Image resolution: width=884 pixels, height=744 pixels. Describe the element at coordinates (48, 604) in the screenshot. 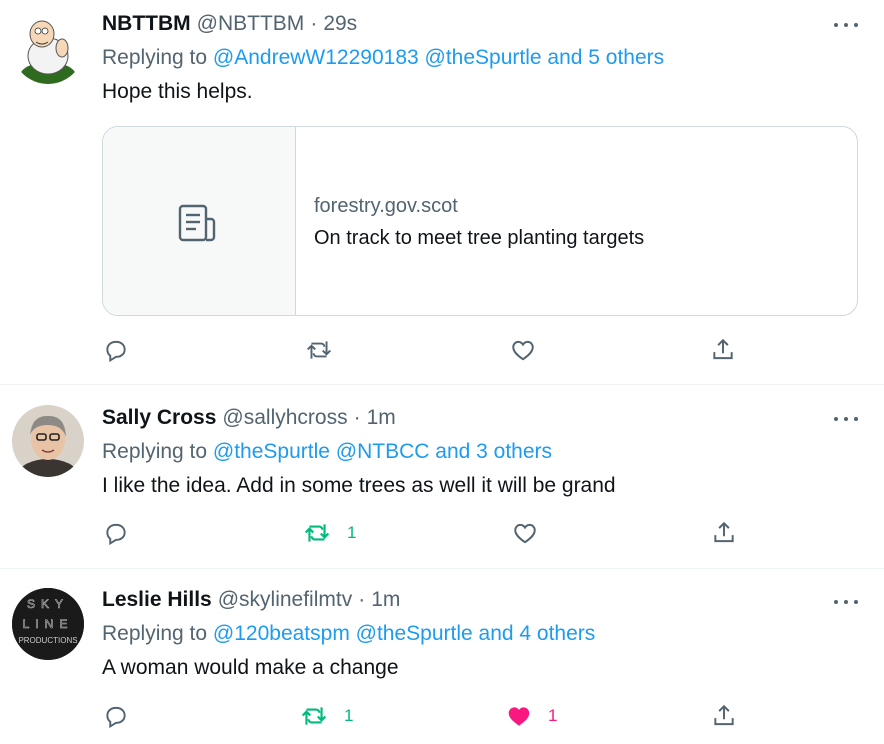

I see `svg-text: SKY` at that location.